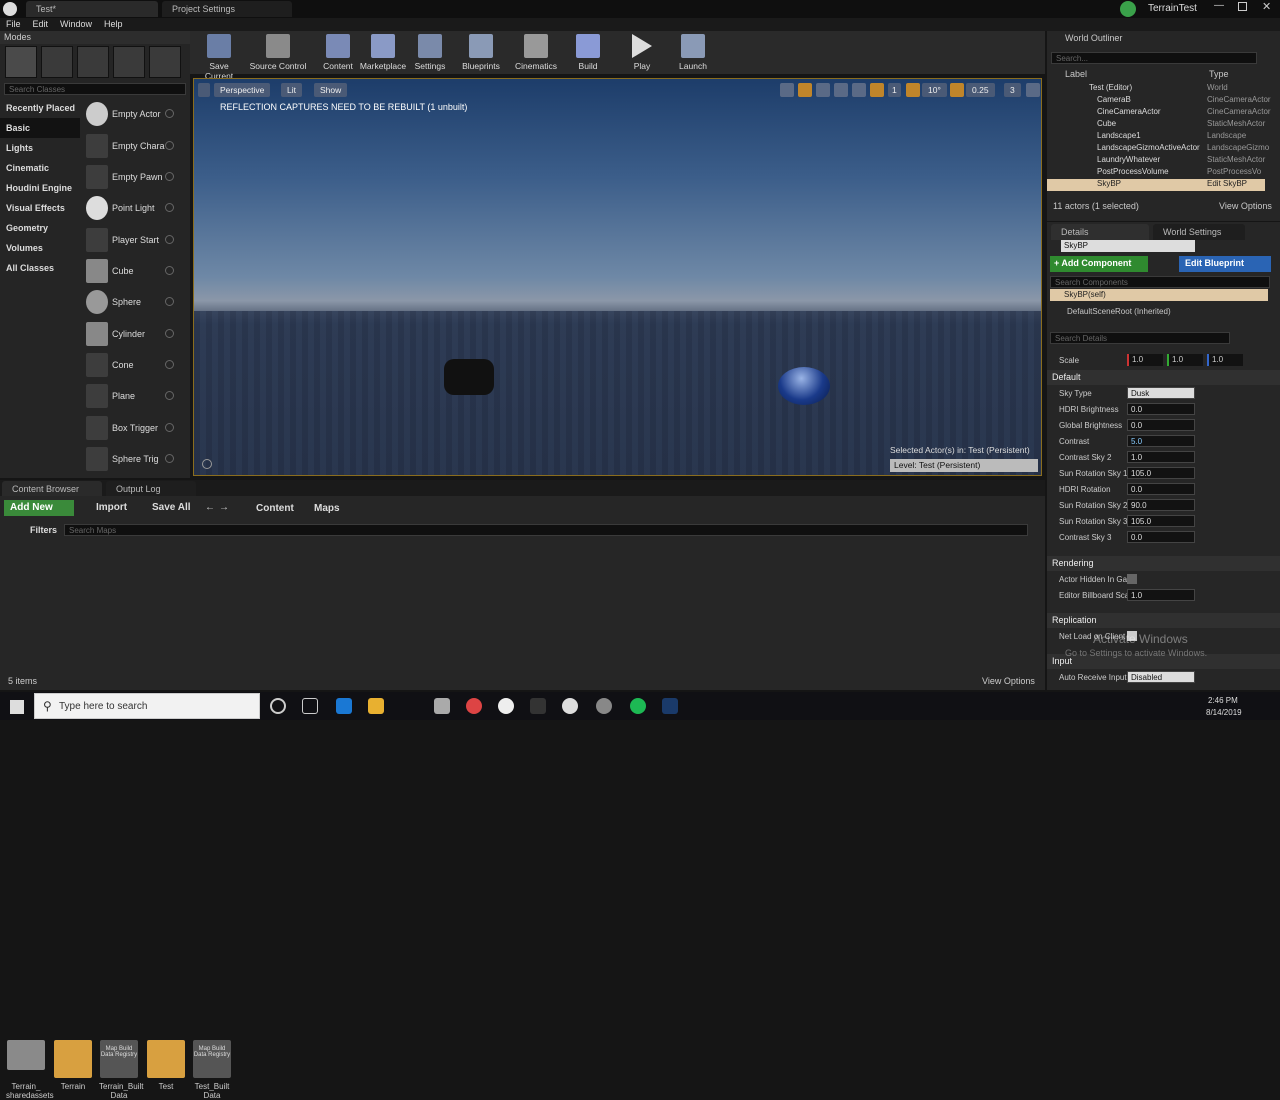  I want to click on actor-hidden-checkbox, so click(1132, 579).